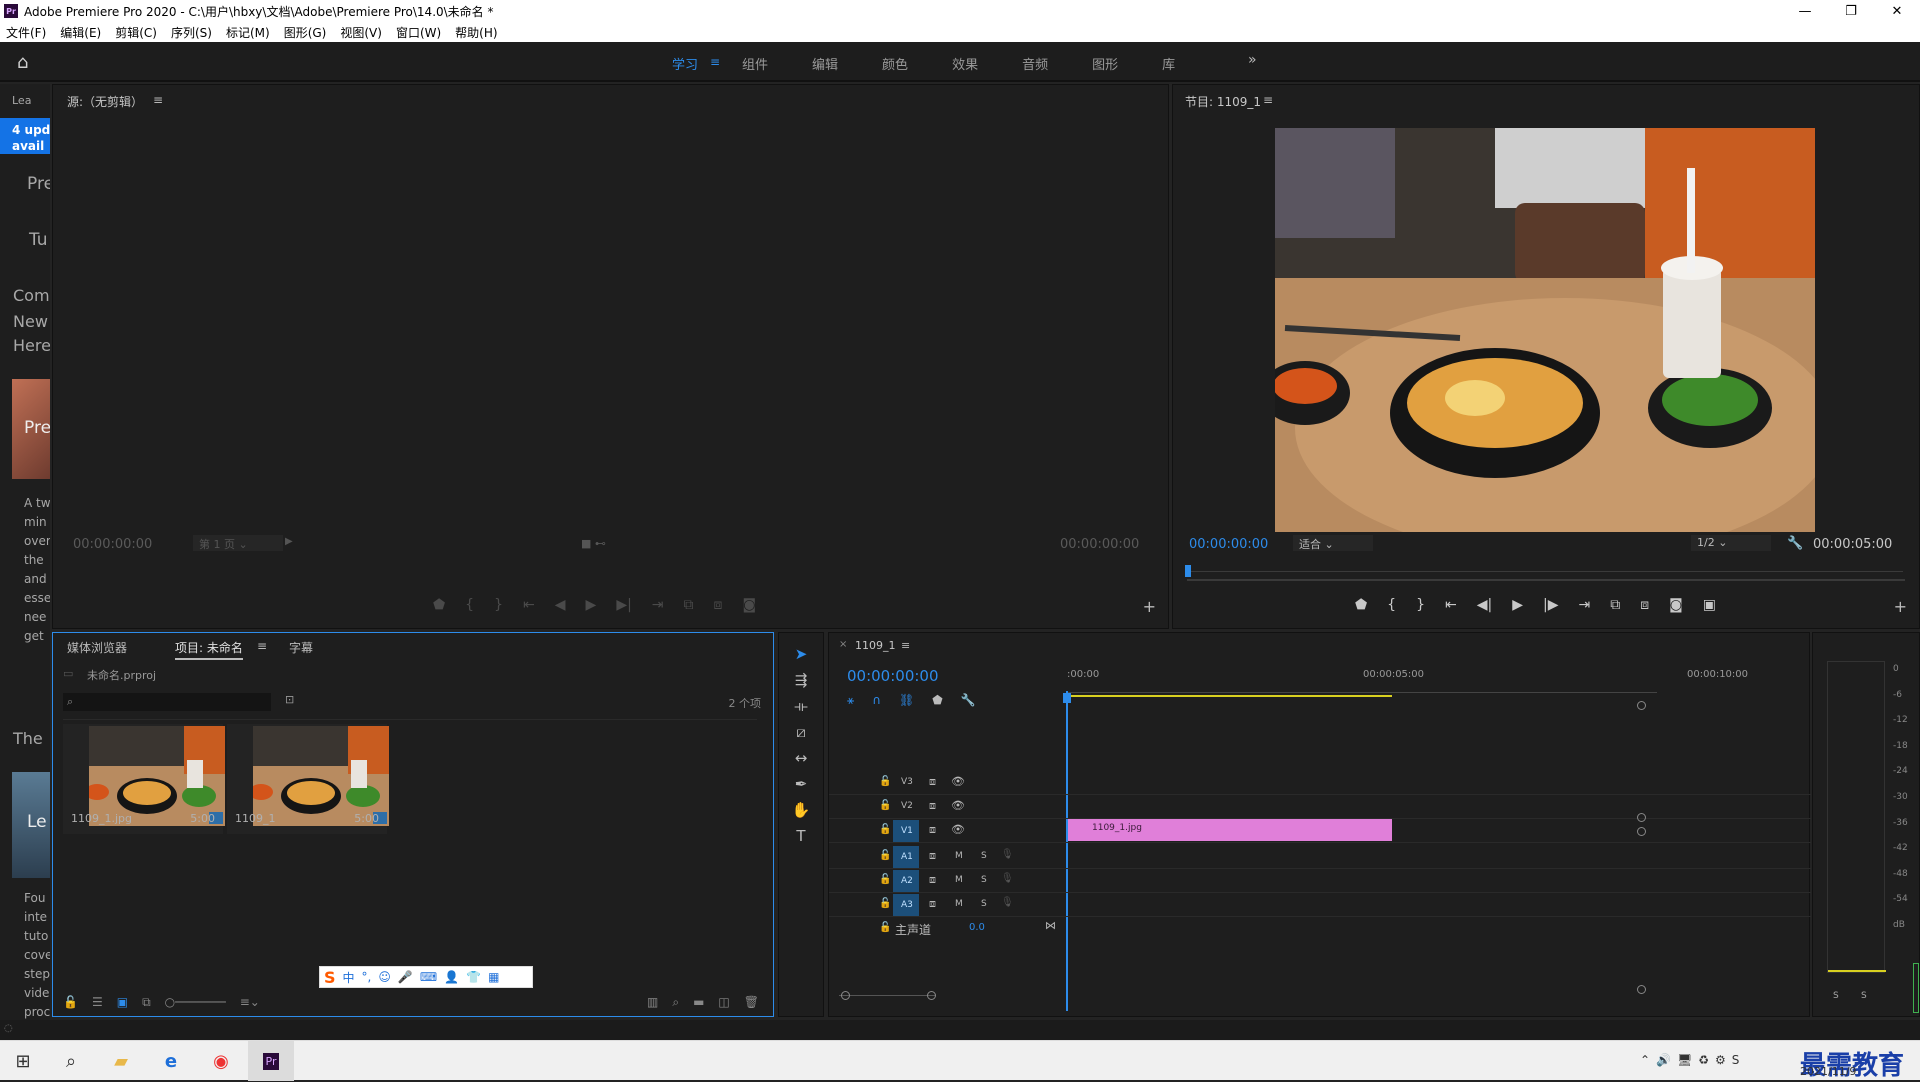 This screenshot has height=1082, width=1920. What do you see at coordinates (1362, 689) in the screenshot?
I see `timeline-ruler` at bounding box center [1362, 689].